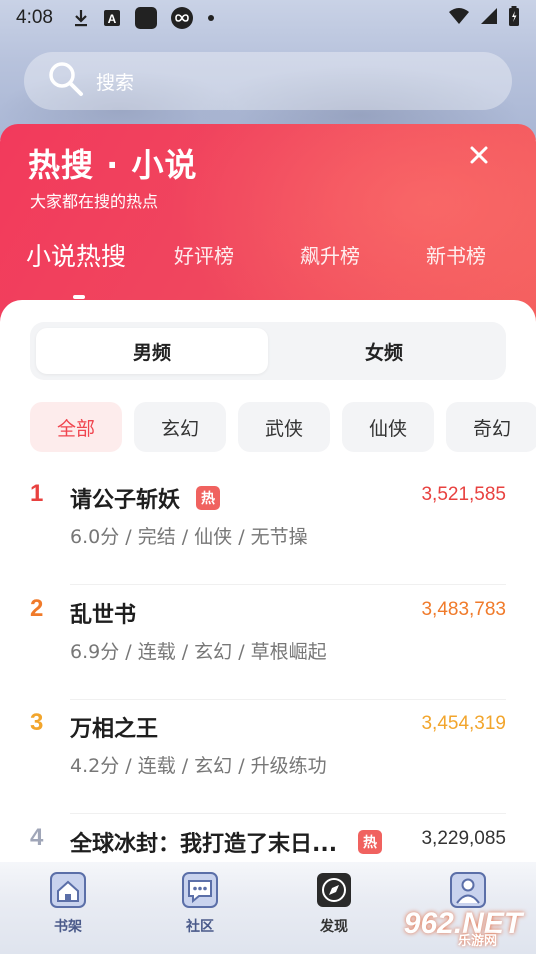  What do you see at coordinates (68, 890) in the screenshot?
I see `home-icon` at bounding box center [68, 890].